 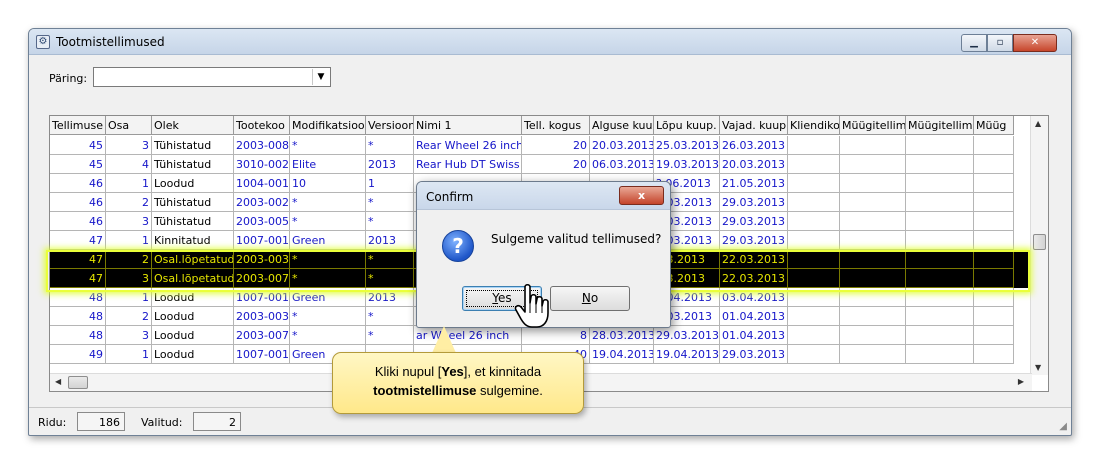 What do you see at coordinates (550, 42) in the screenshot?
I see `title-bar: ⚙ Tootmistellimused ▁ ▫ ✕` at bounding box center [550, 42].